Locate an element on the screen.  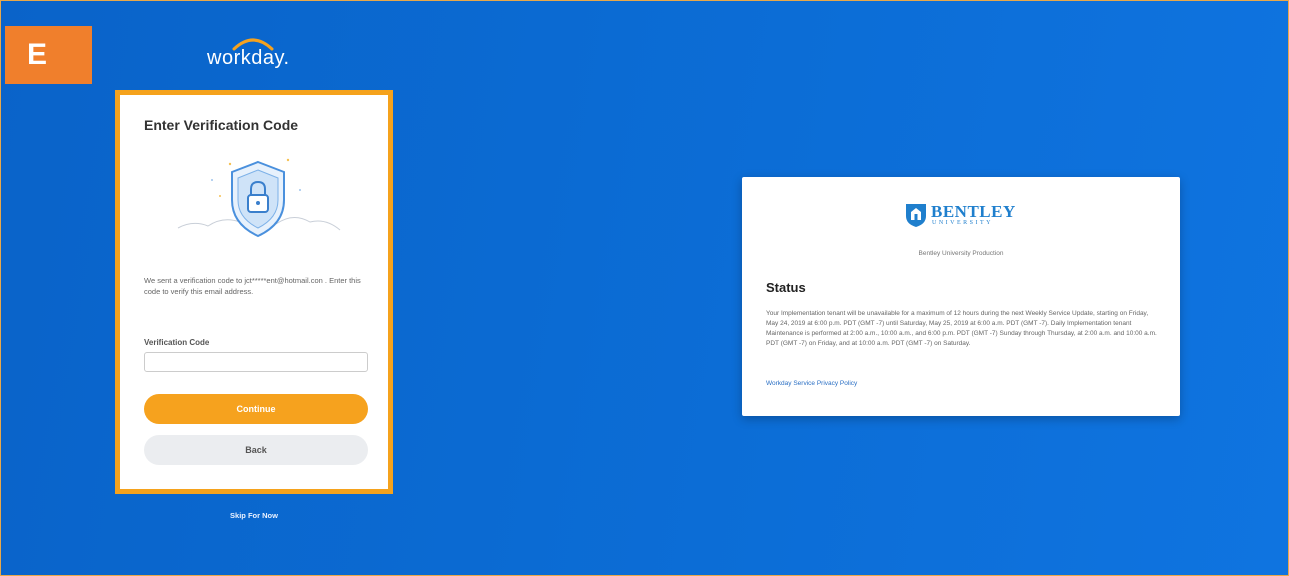
bentley-logo: BENTLEY UNIVERSITY is located at coordinates (965, 218).